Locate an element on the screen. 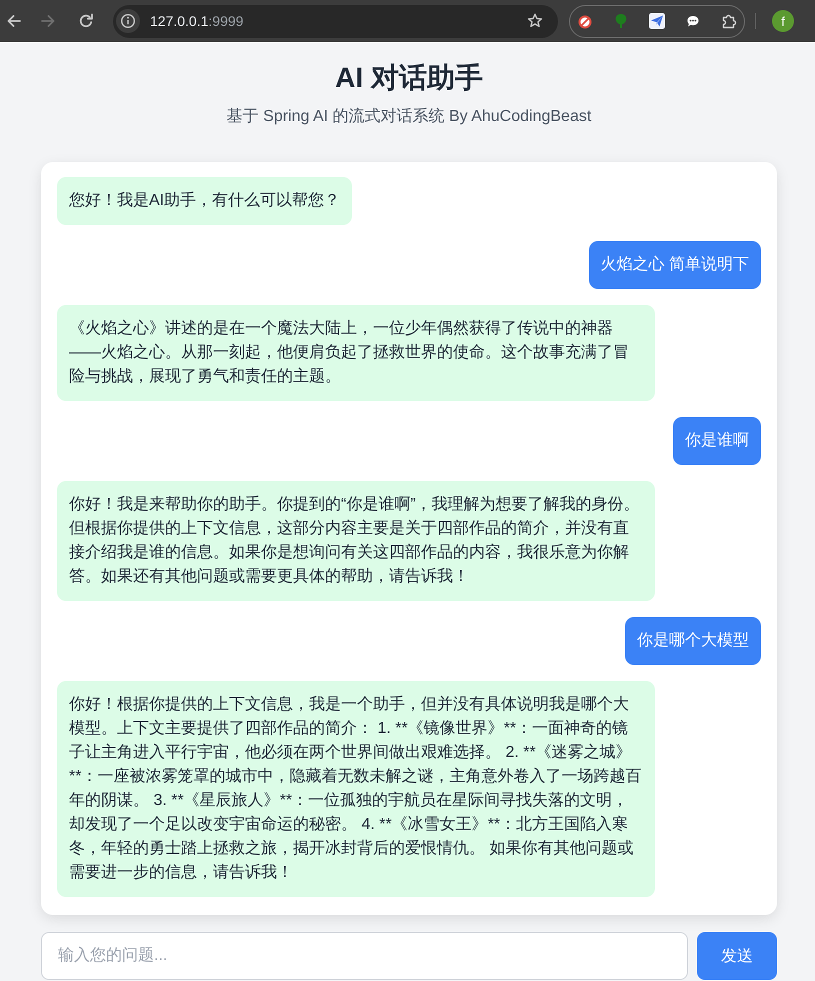 The width and height of the screenshot is (815, 981). puzzle-icon is located at coordinates (729, 21).